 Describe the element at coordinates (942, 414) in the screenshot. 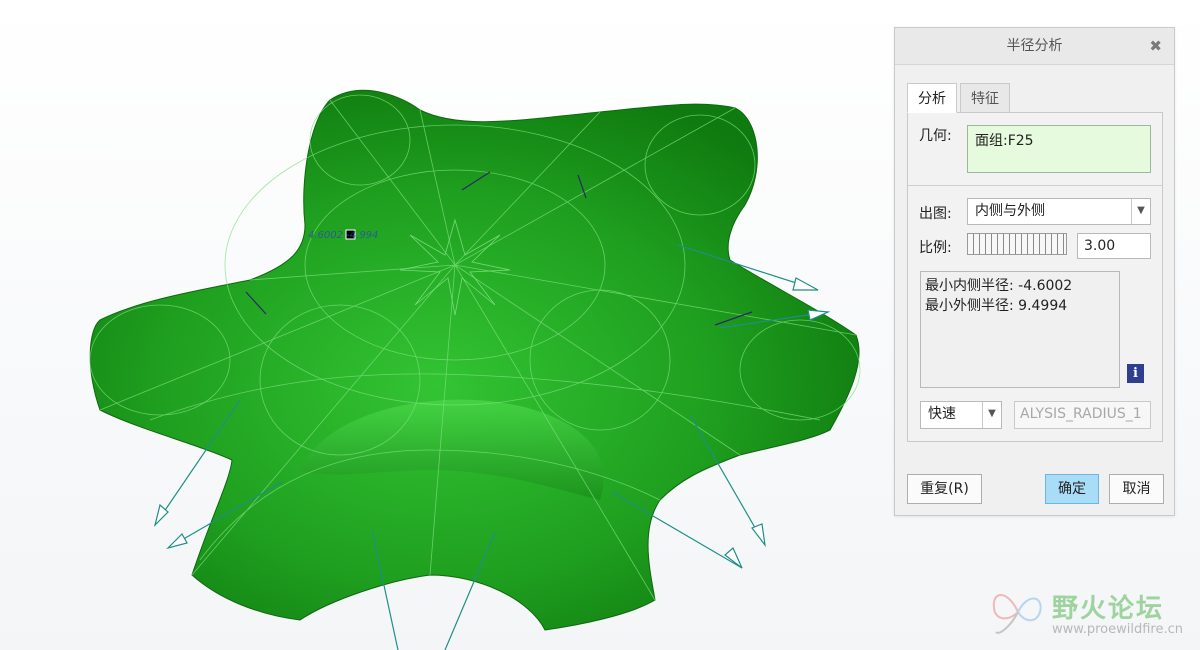

I see `mode-value: 快速` at that location.